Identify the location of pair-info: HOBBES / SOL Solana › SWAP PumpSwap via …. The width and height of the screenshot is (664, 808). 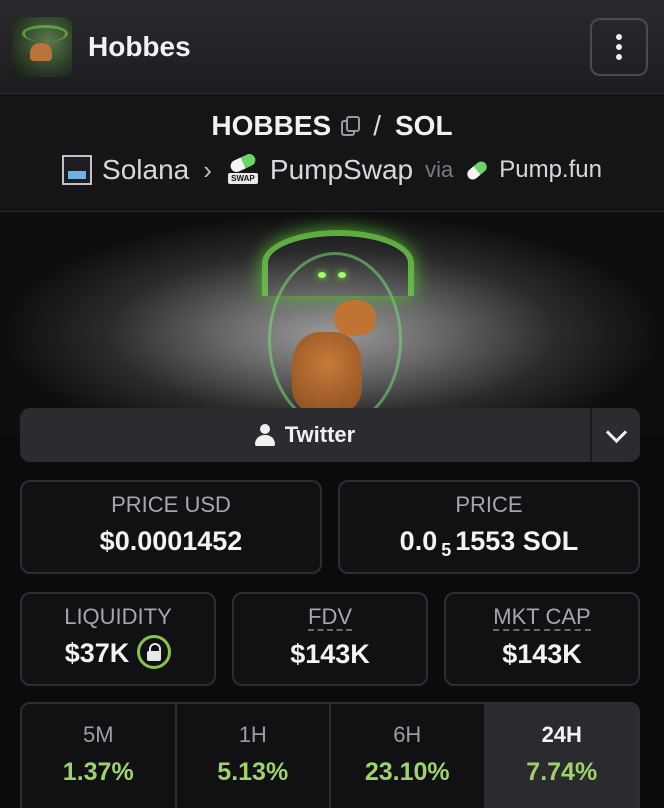
(332, 153).